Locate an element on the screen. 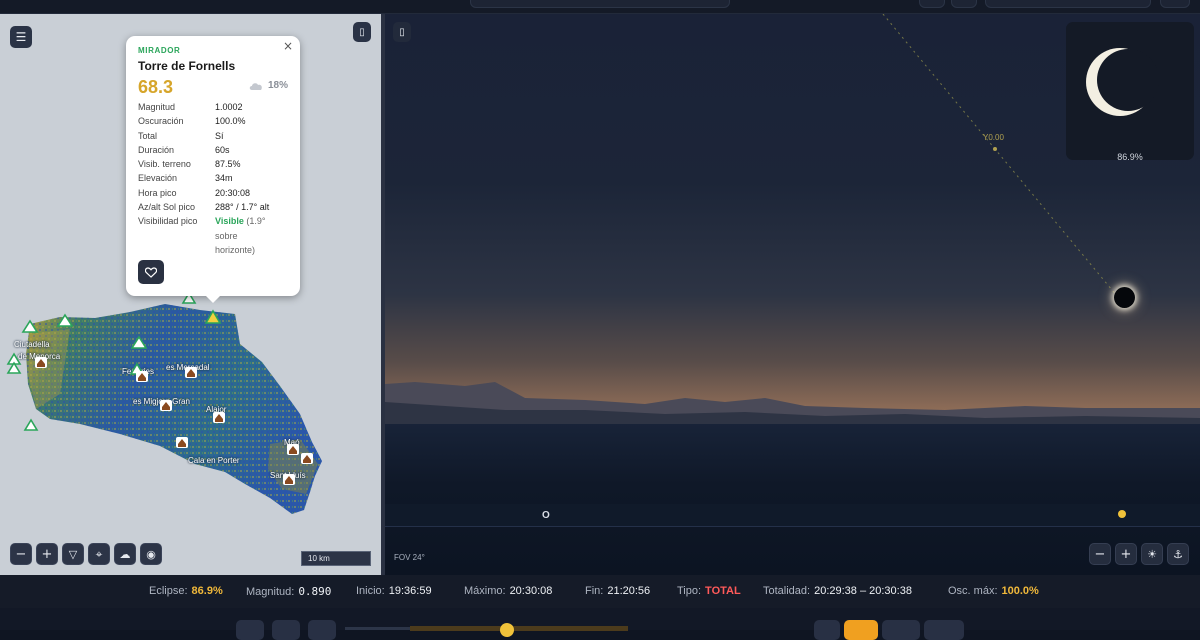 This screenshot has height=640, width=1200. visibility-note: (1.9° is located at coordinates (256, 221).